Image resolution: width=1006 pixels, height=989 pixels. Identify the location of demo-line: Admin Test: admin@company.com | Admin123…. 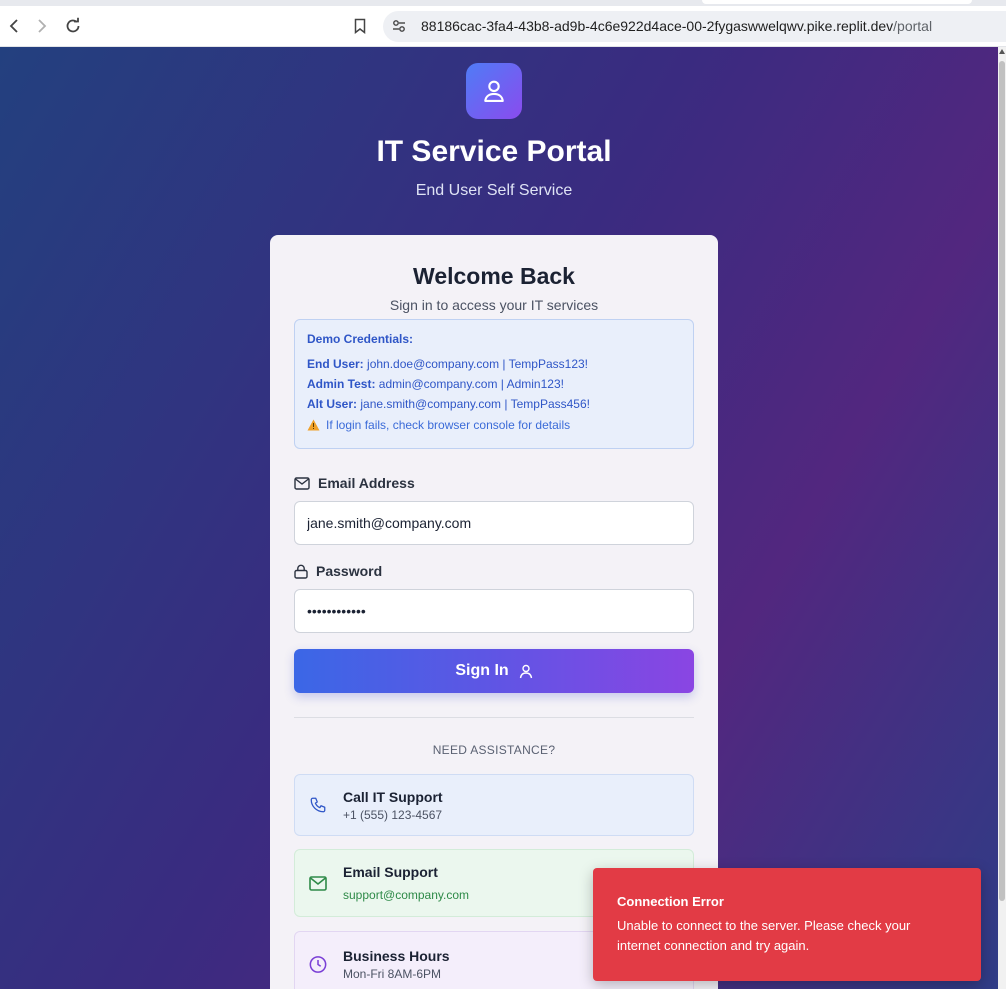
(494, 384).